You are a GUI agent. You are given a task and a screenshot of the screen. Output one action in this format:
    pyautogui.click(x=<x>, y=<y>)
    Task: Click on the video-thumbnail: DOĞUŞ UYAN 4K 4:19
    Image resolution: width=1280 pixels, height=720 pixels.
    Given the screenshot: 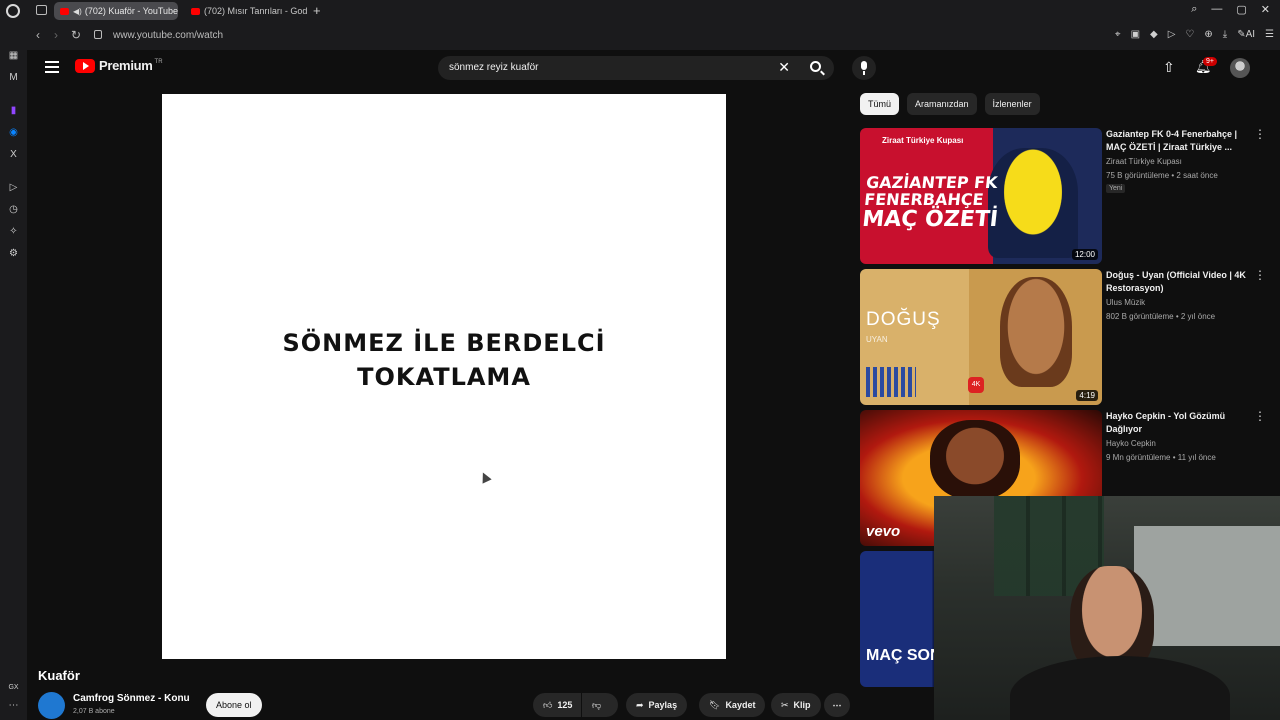 What is the action you would take?
    pyautogui.click(x=981, y=337)
    